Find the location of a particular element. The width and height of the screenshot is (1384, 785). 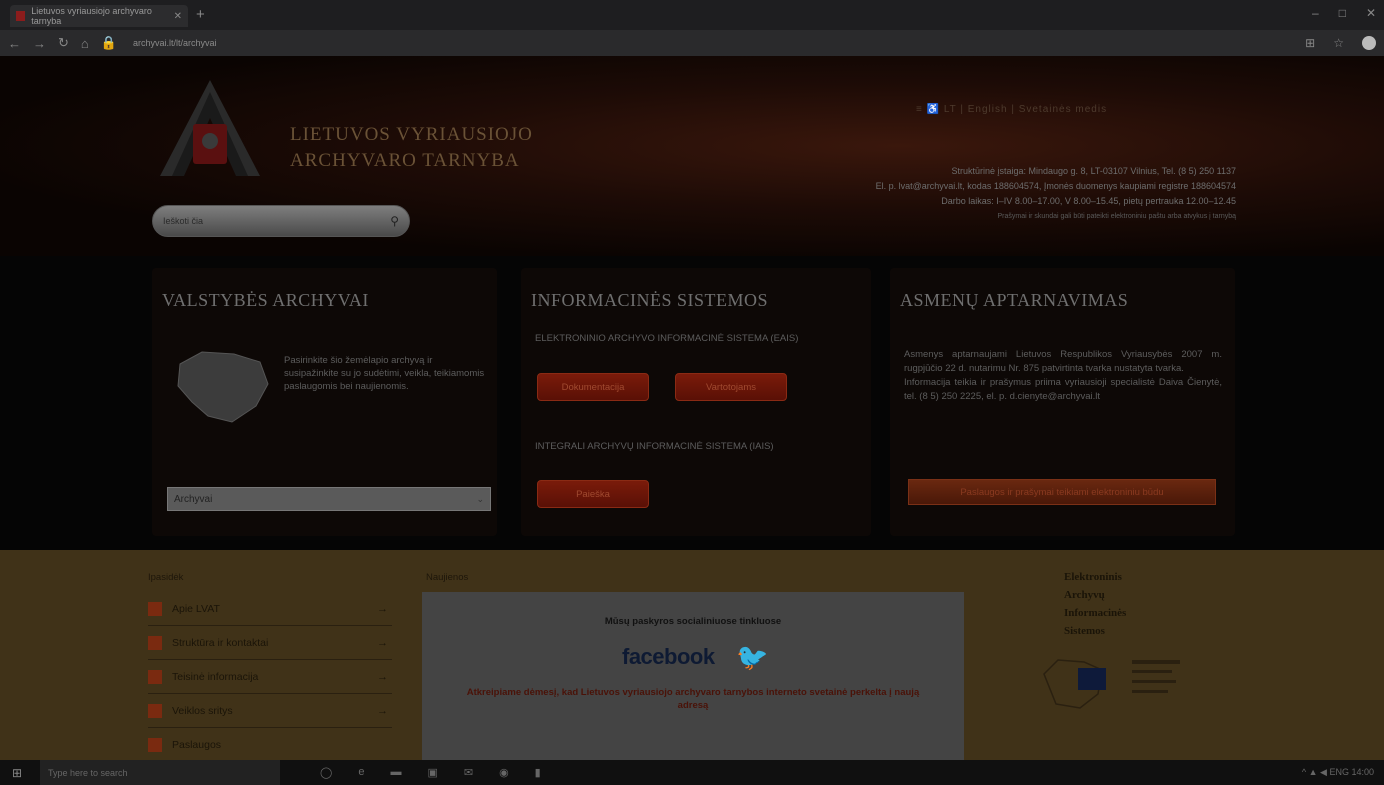

edge-icon: e is located at coordinates (361, 772).